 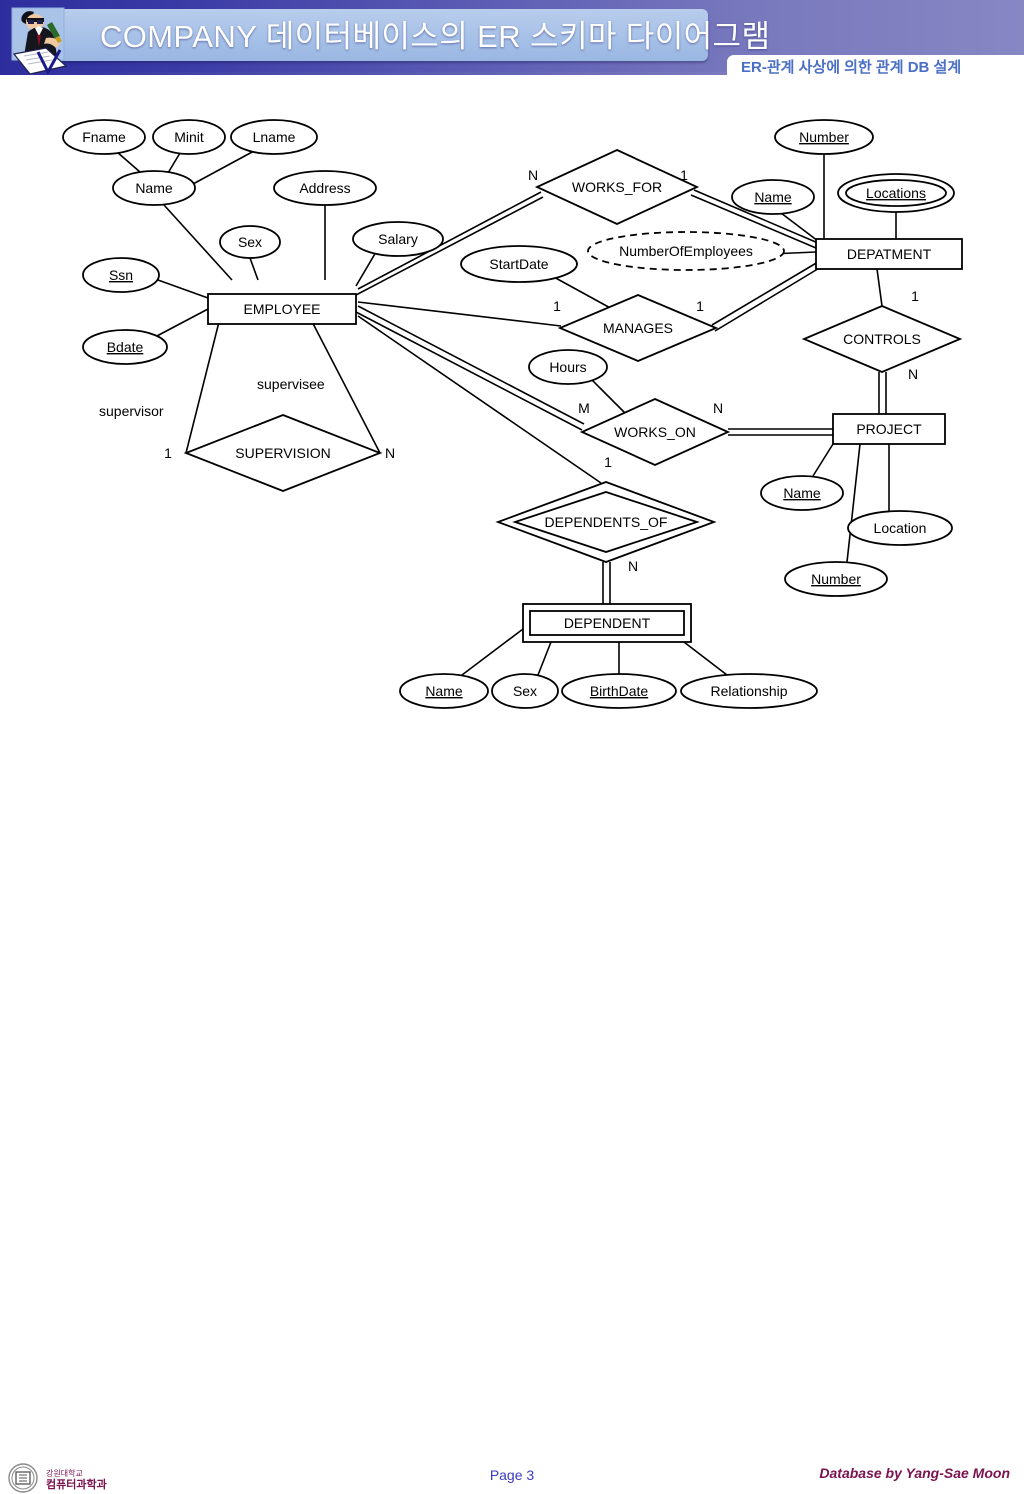 I want to click on attribute-salary: Salary, so click(x=398, y=239).